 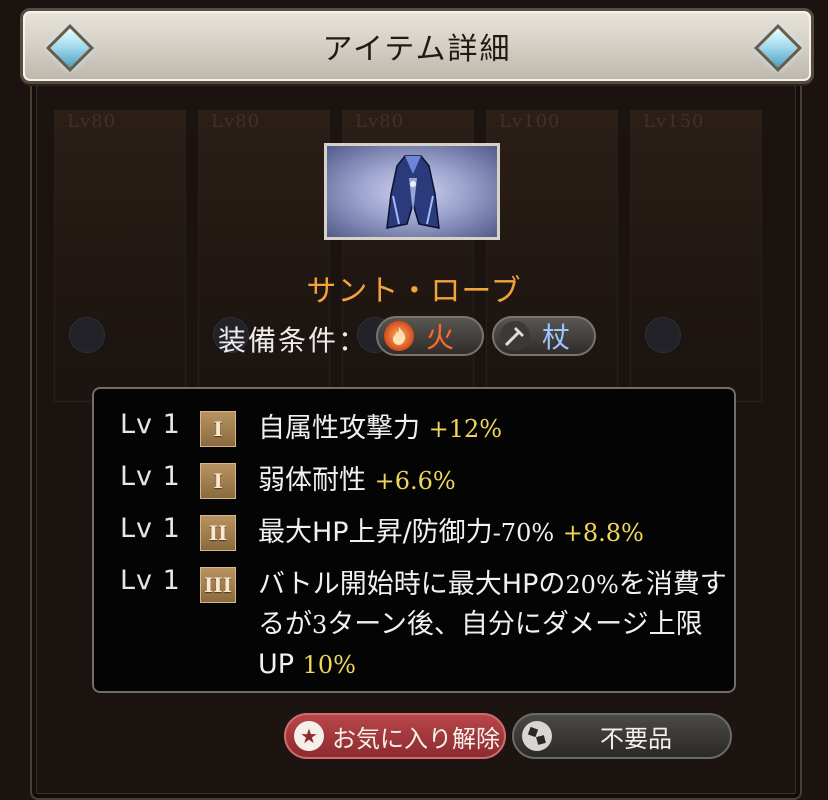 I want to click on skill-text: 最大HP上昇/防御力, so click(x=375, y=532).